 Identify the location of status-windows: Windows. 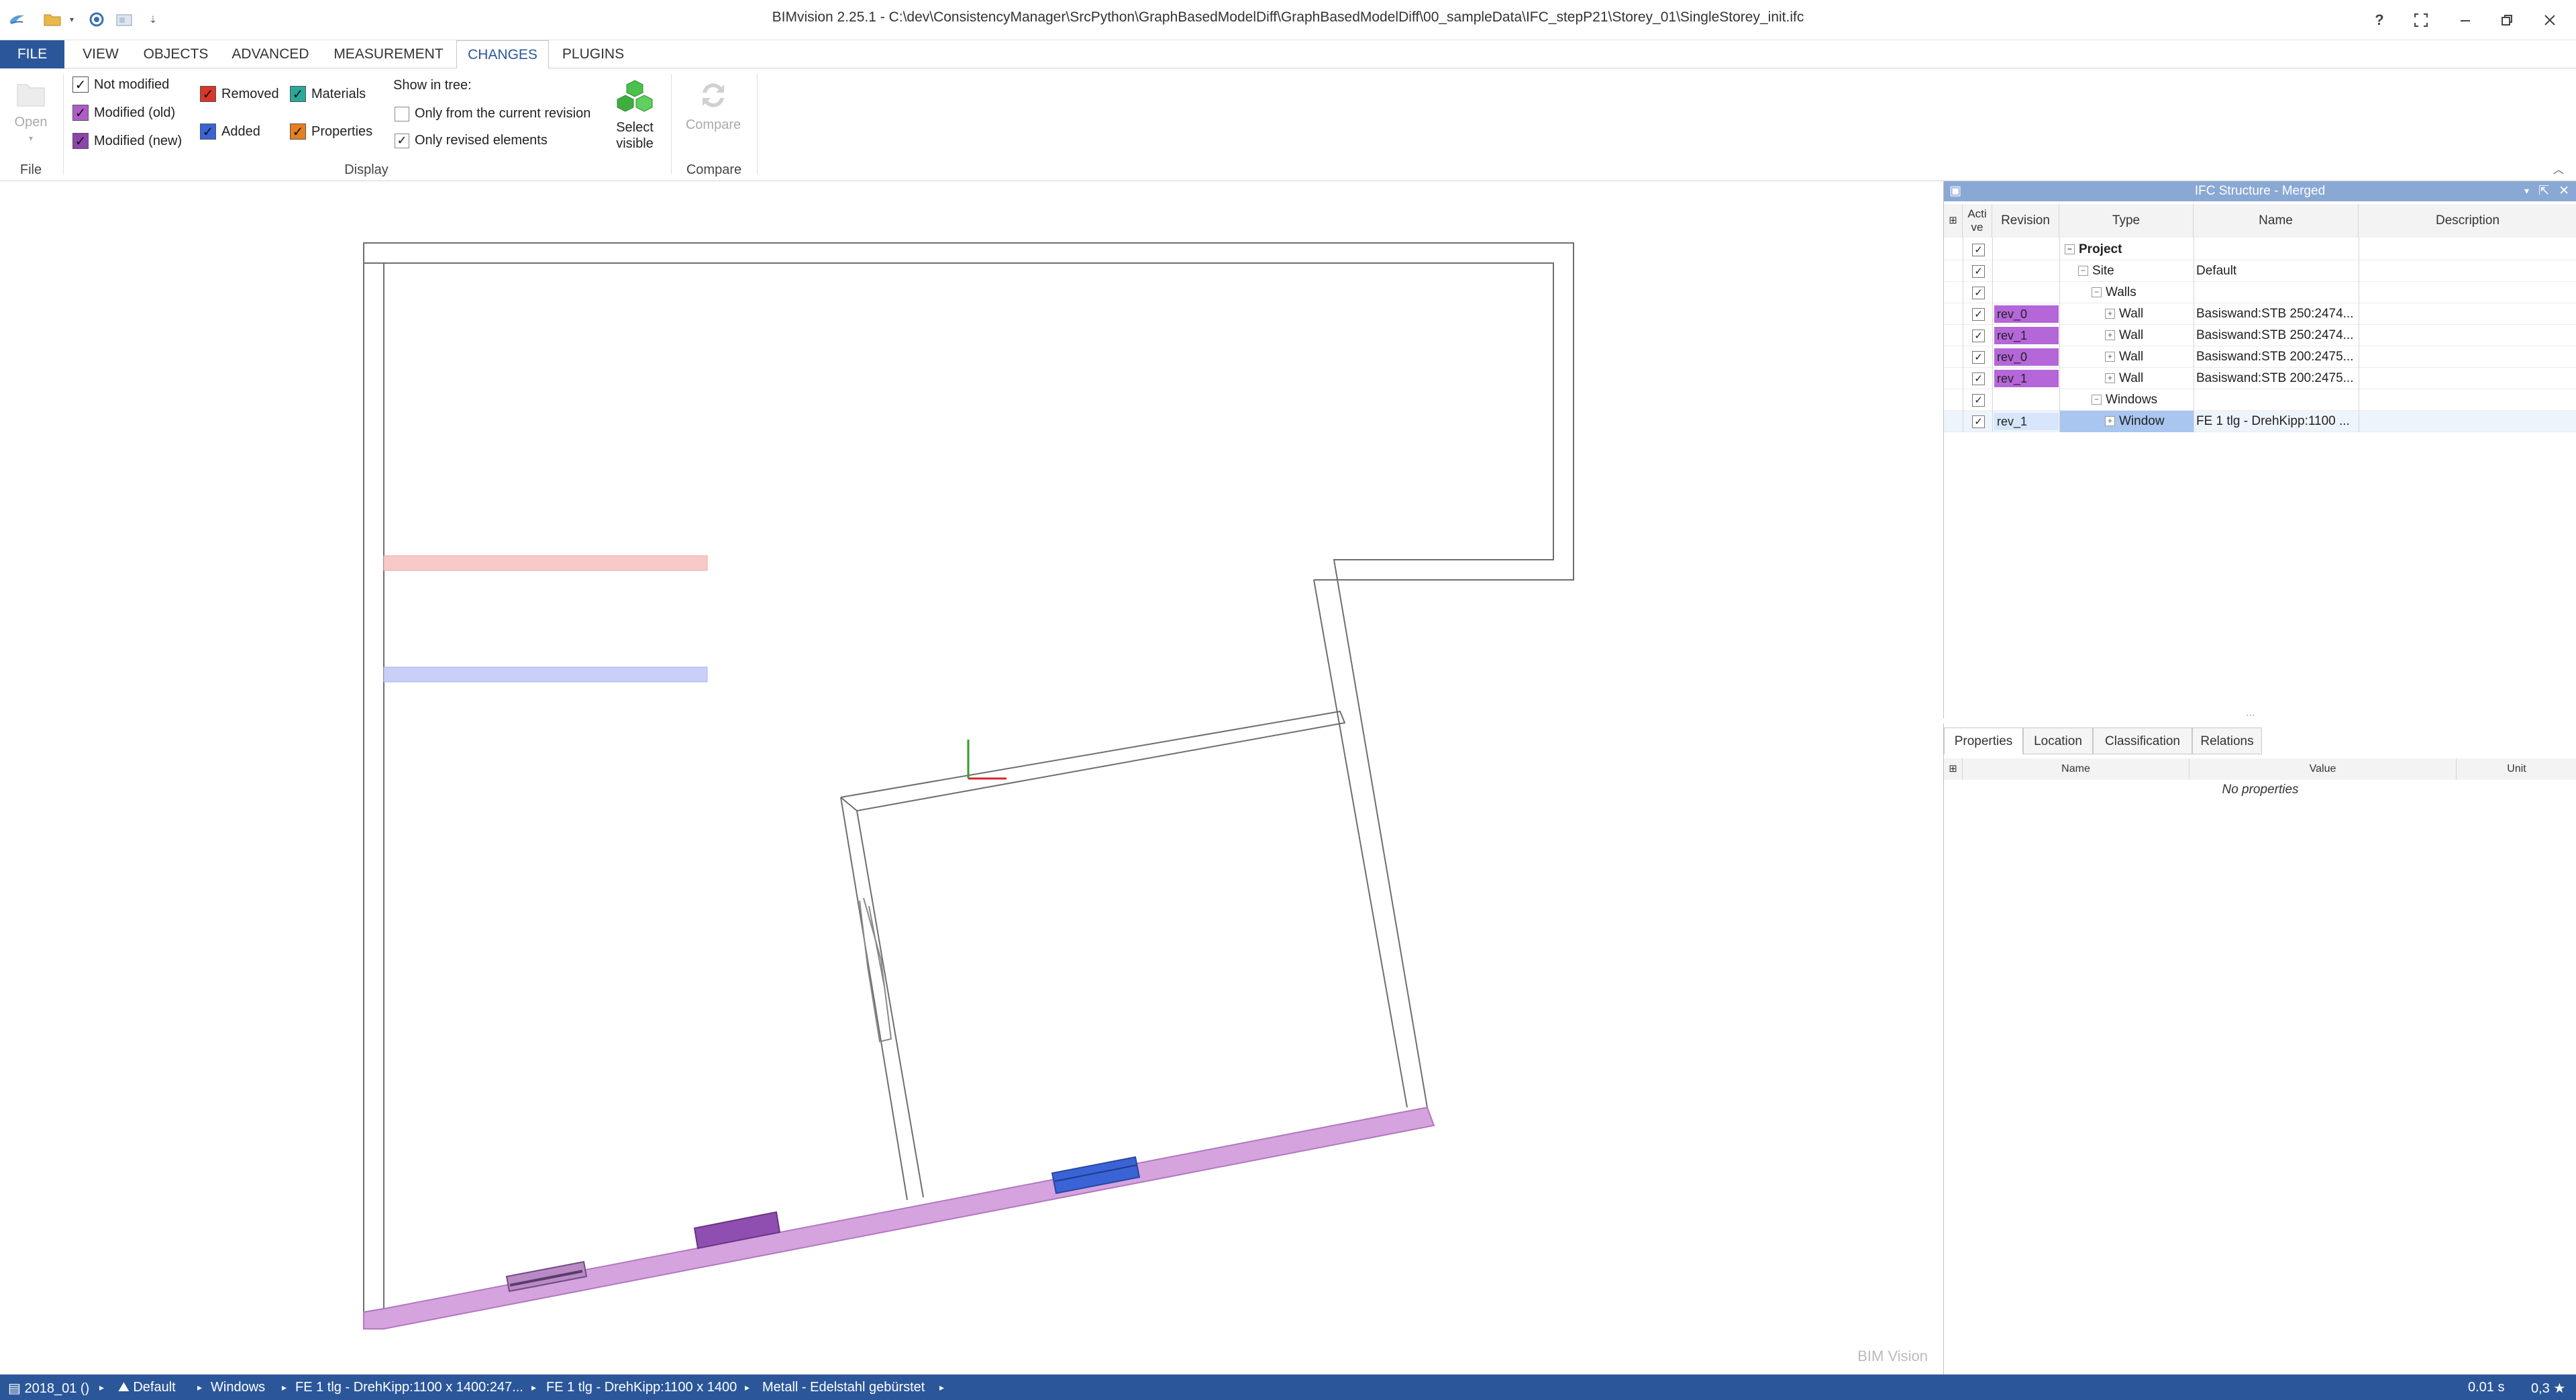
(238, 1387).